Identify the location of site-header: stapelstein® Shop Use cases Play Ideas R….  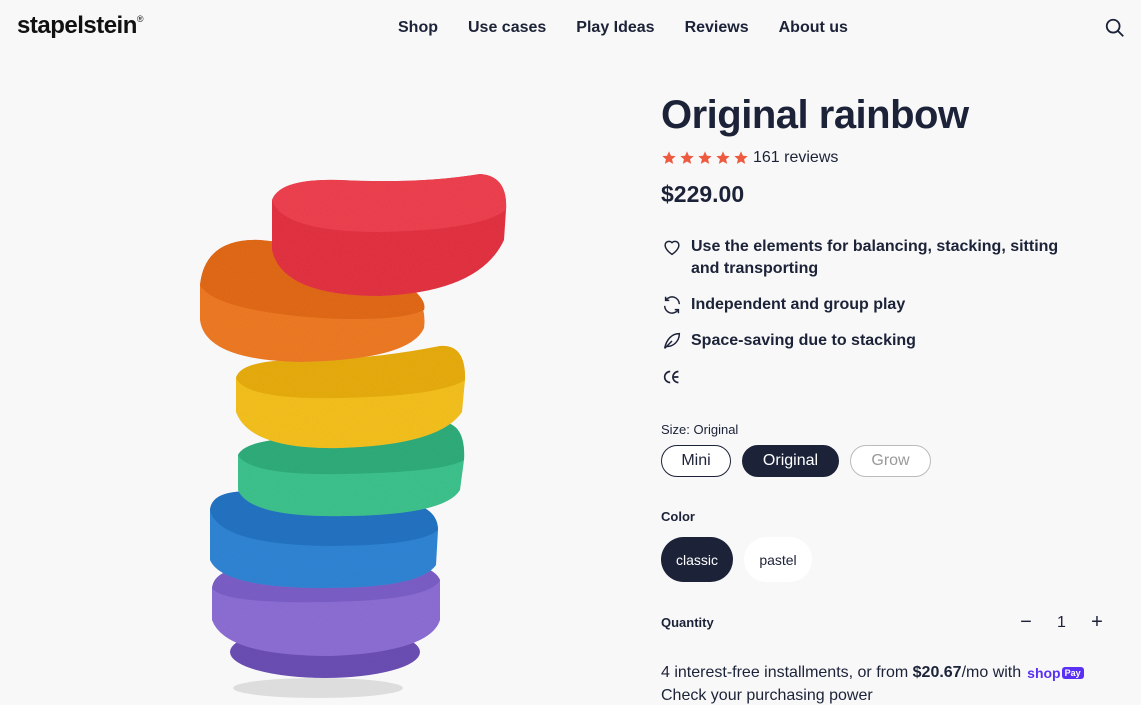
(570, 28).